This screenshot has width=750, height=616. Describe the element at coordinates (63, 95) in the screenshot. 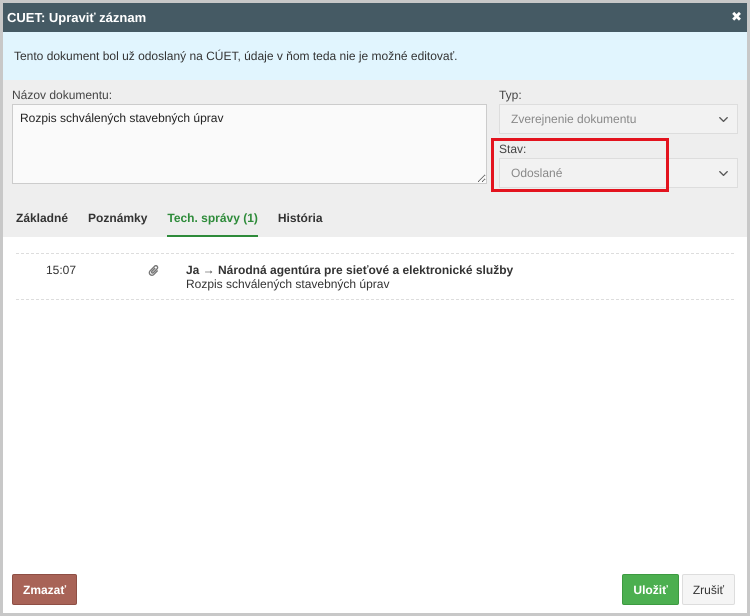

I see `field-label: Názov dokumentu:` at that location.